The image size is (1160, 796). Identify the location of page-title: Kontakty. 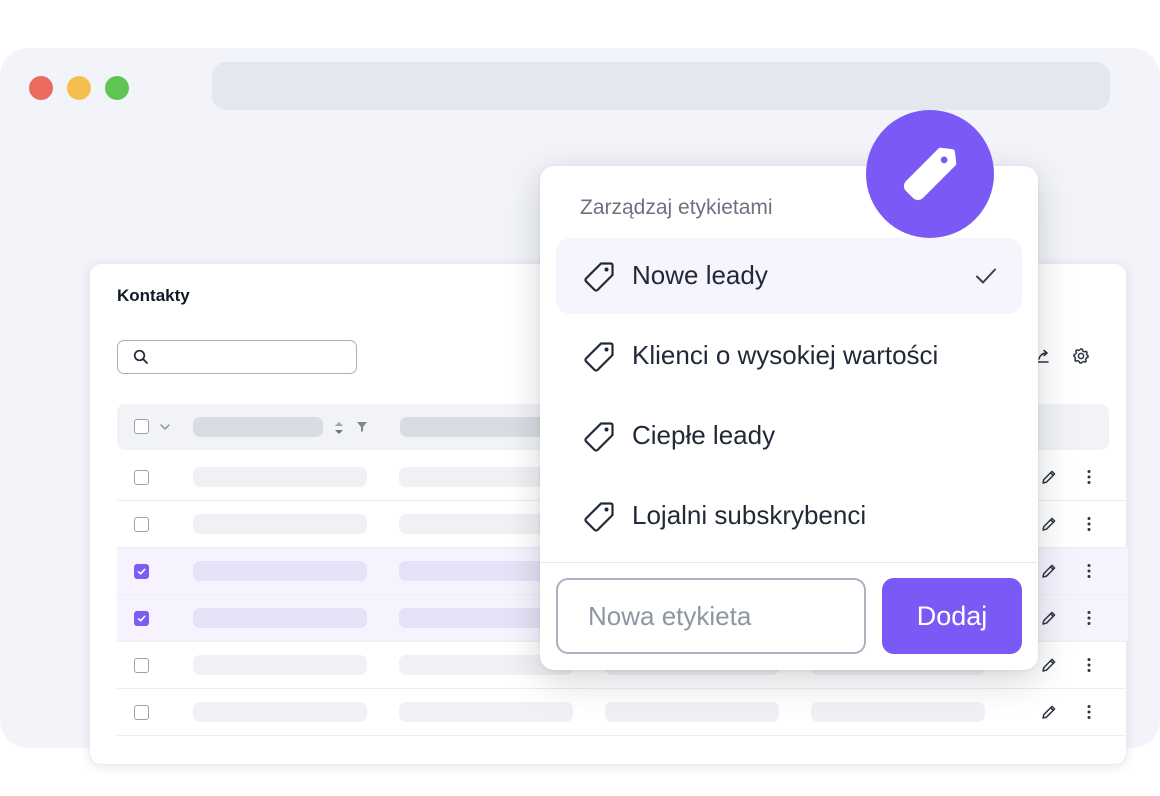
(153, 295).